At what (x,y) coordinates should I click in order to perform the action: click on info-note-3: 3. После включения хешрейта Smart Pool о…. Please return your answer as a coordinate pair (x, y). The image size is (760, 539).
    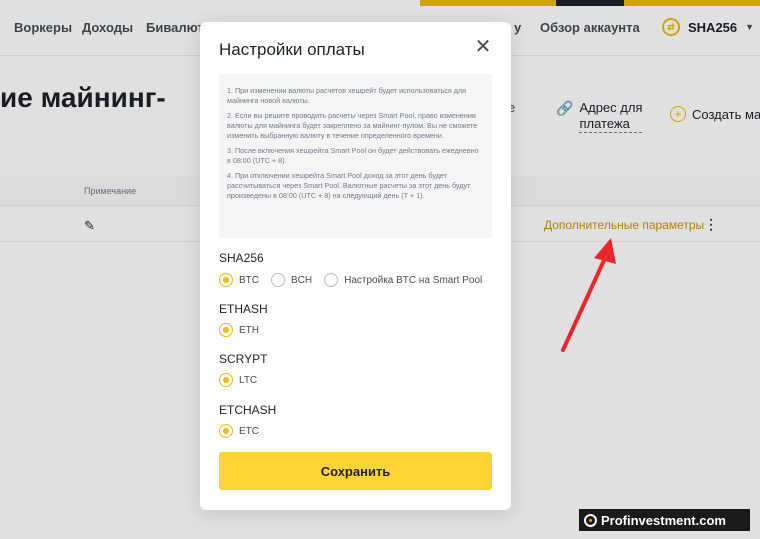
    Looking at the image, I should click on (353, 155).